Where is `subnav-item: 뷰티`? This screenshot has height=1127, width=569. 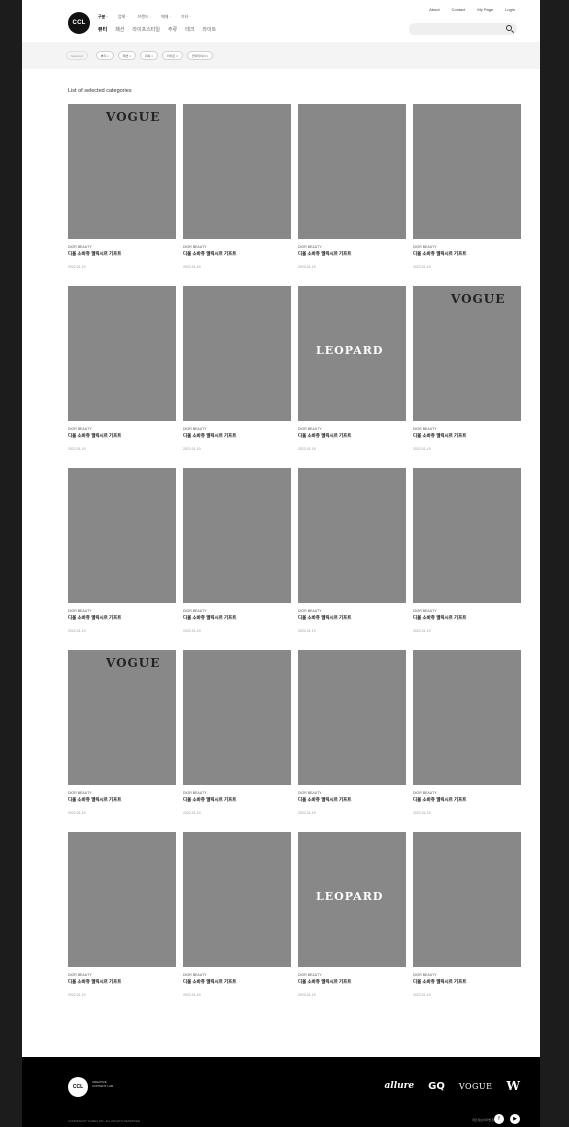
subnav-item: 뷰티 is located at coordinates (102, 29).